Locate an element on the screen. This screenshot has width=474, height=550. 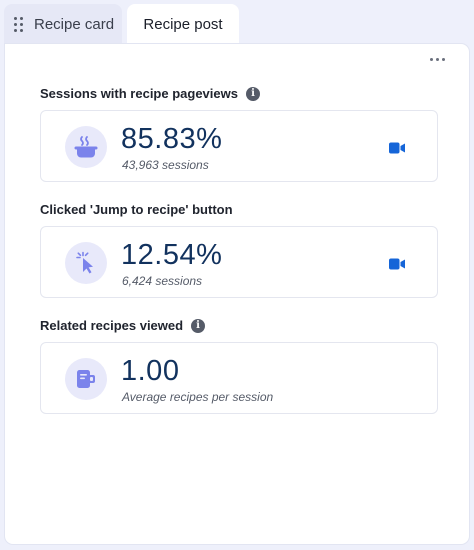
metric-subtitle: 43,963 sessions is located at coordinates (165, 165).